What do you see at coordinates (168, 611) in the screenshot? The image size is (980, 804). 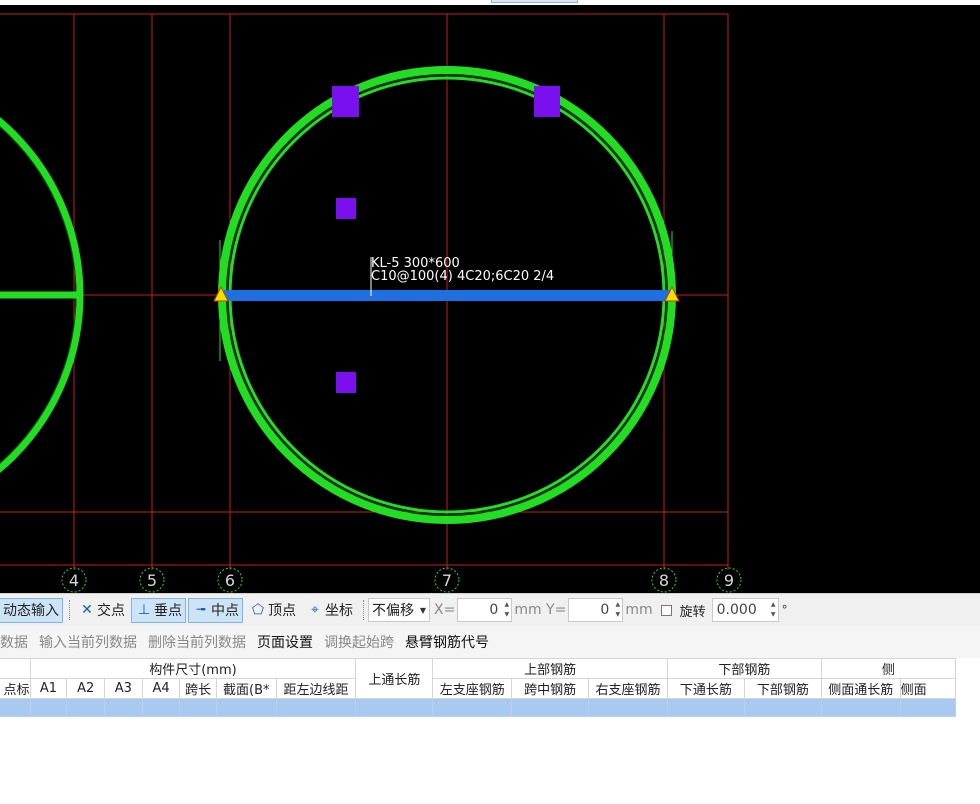 I see `perpendicular-label: 垂点` at bounding box center [168, 611].